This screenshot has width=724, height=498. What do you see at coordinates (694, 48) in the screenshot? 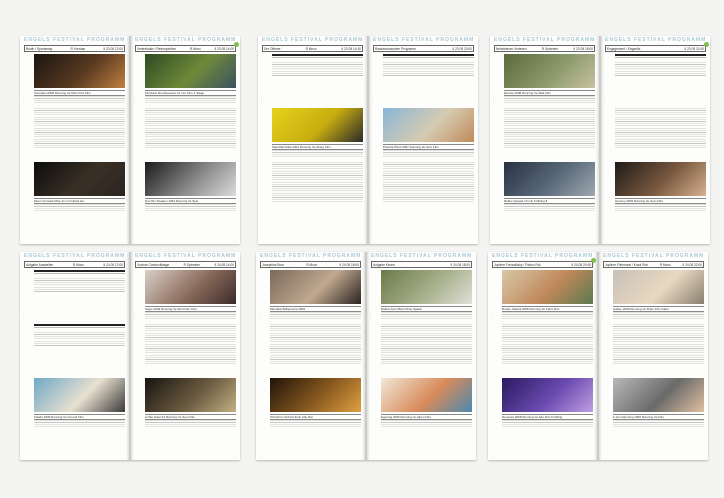
I see `header-right: II 23.05 21:00` at bounding box center [694, 48].